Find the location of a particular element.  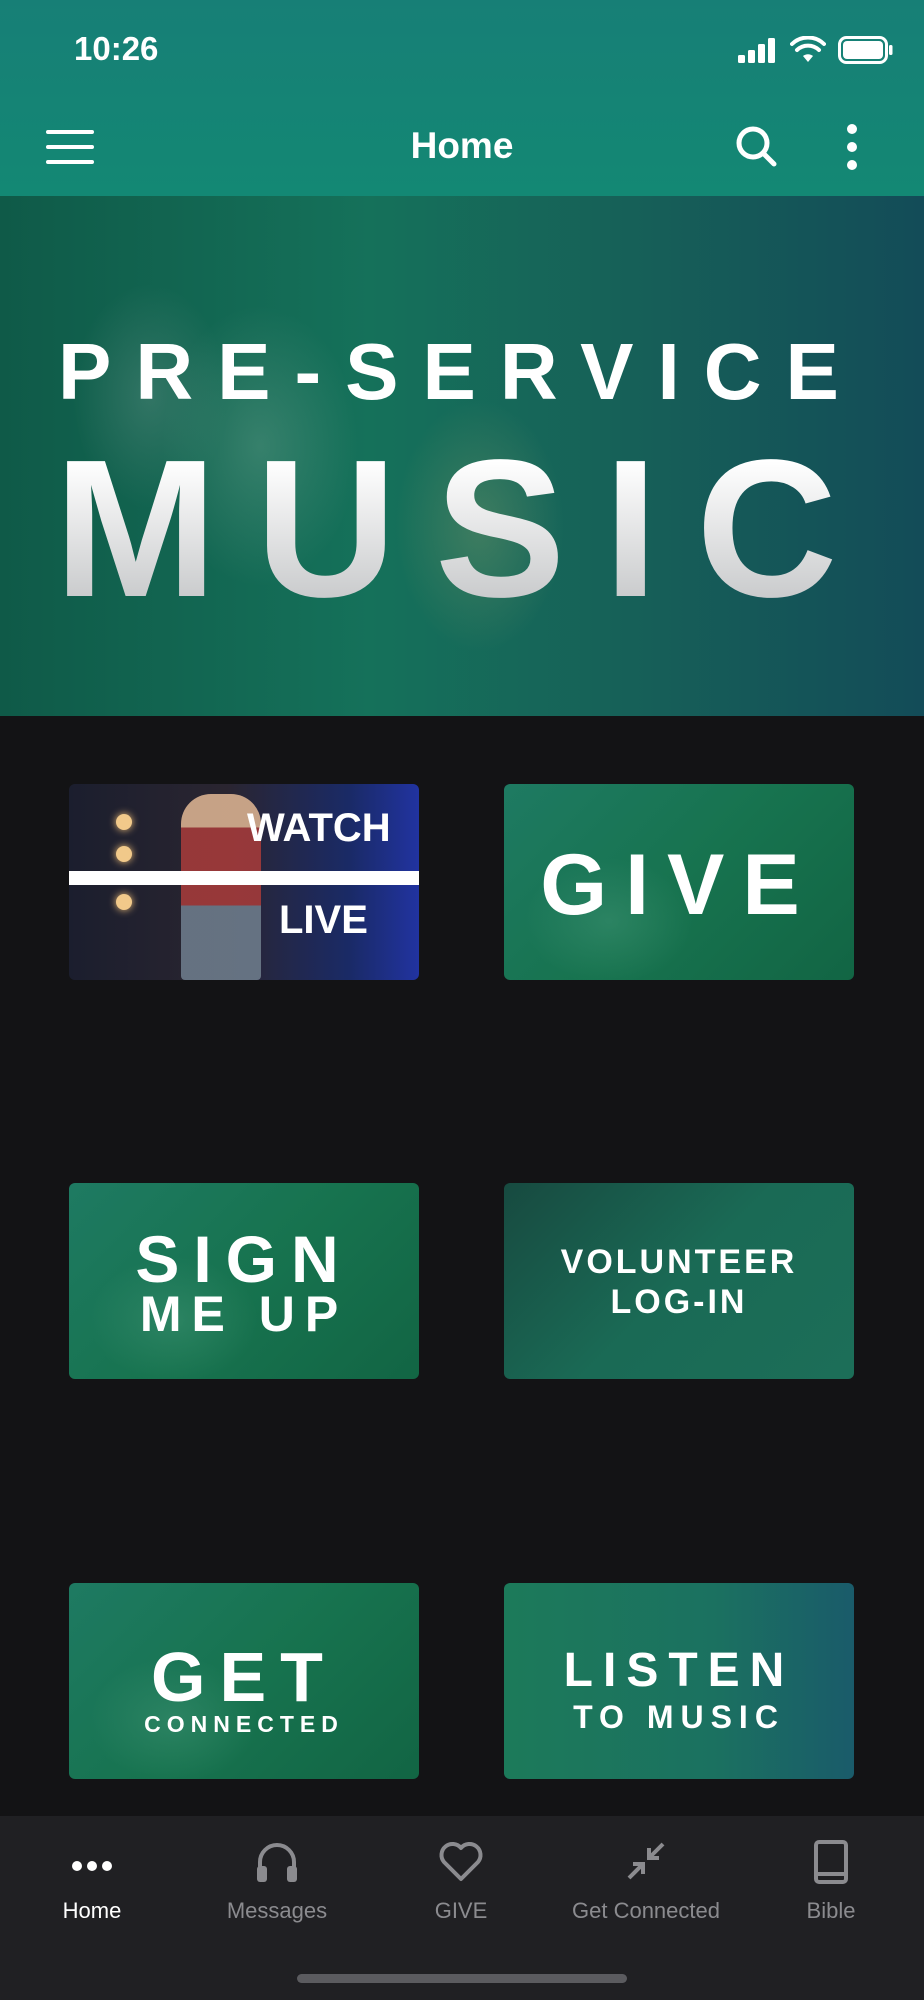

listen-to-music-tile: LISTEN TO MUSIC is located at coordinates (679, 1681).